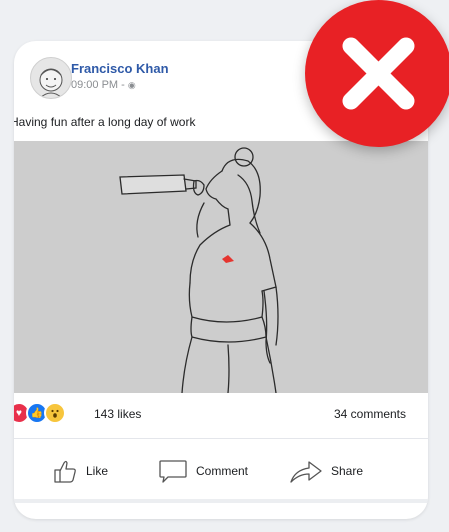 The image size is (449, 532). What do you see at coordinates (105, 122) in the screenshot?
I see `post-caption: Having fun after a long day of work` at bounding box center [105, 122].